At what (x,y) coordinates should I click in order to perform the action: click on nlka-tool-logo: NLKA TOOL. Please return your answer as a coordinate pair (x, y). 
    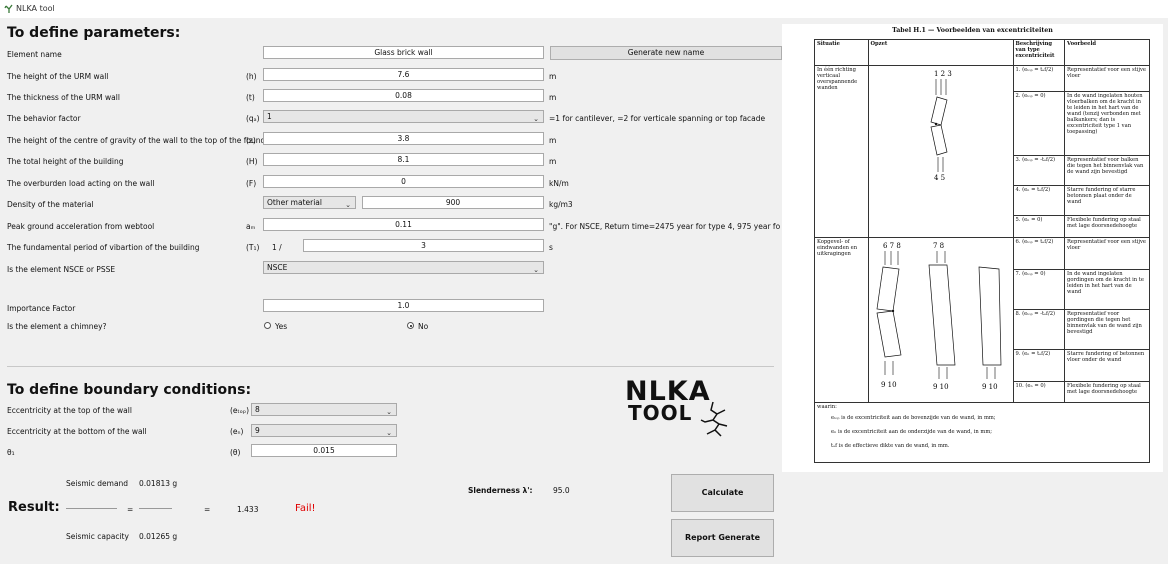
    Looking at the image, I should click on (680, 409).